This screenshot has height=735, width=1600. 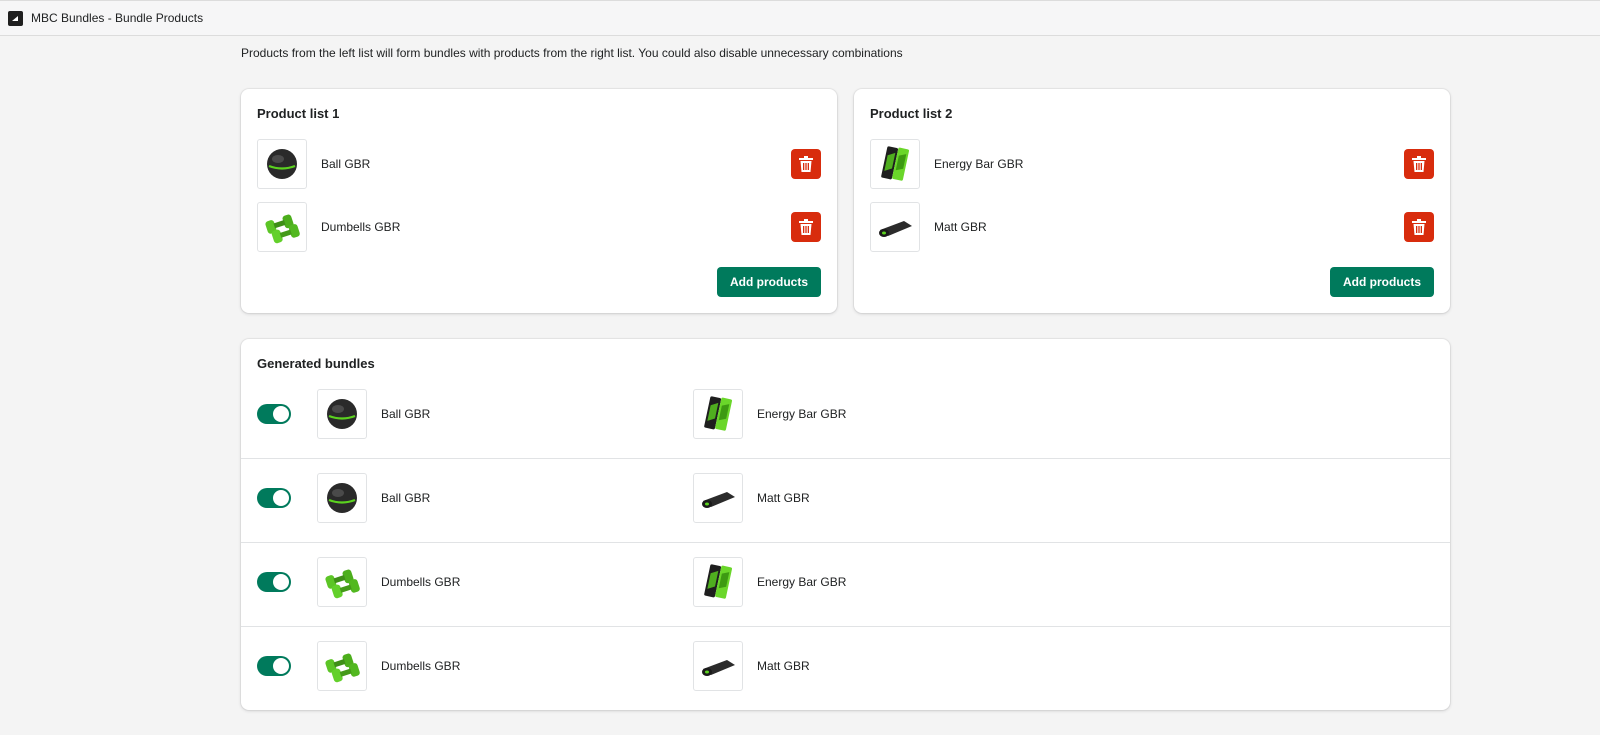 I want to click on window-titlebar: MBC Bundles - Bundle Products, so click(x=800, y=18).